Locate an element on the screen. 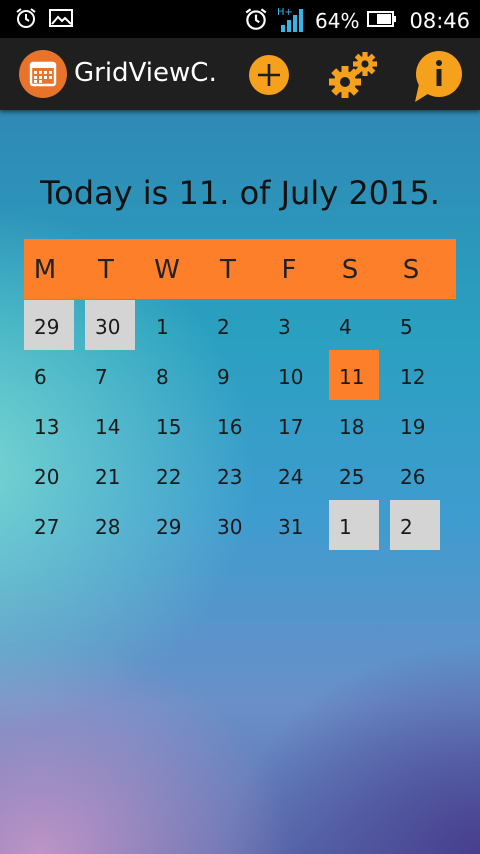 The width and height of the screenshot is (480, 854). weekday-label: W is located at coordinates (167, 270).